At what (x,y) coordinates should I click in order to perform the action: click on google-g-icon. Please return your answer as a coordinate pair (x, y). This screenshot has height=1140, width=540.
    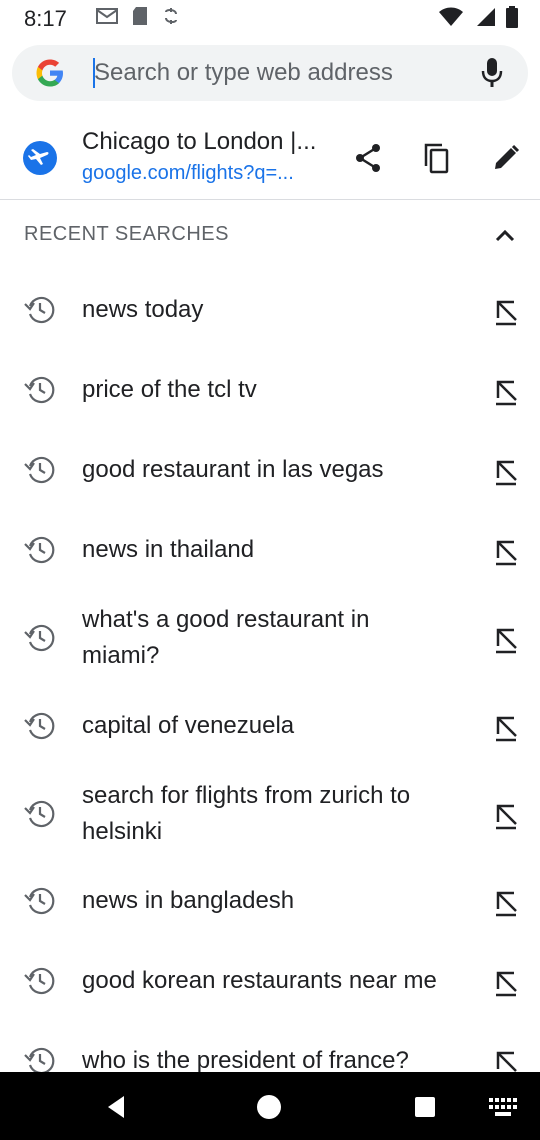
    Looking at the image, I should click on (49, 73).